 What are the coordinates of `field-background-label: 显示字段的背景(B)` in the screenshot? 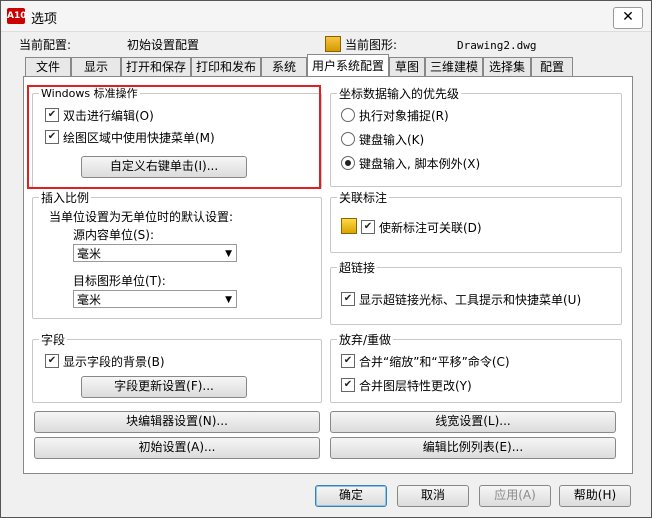 It's located at (114, 362).